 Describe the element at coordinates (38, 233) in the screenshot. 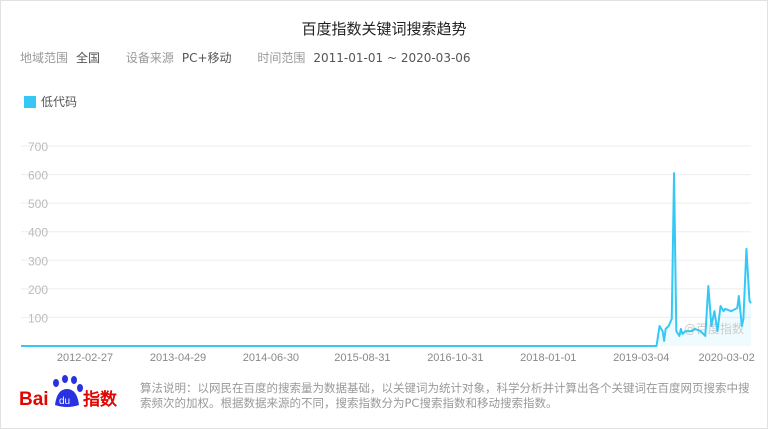

I see `y-tick-label: 400` at that location.